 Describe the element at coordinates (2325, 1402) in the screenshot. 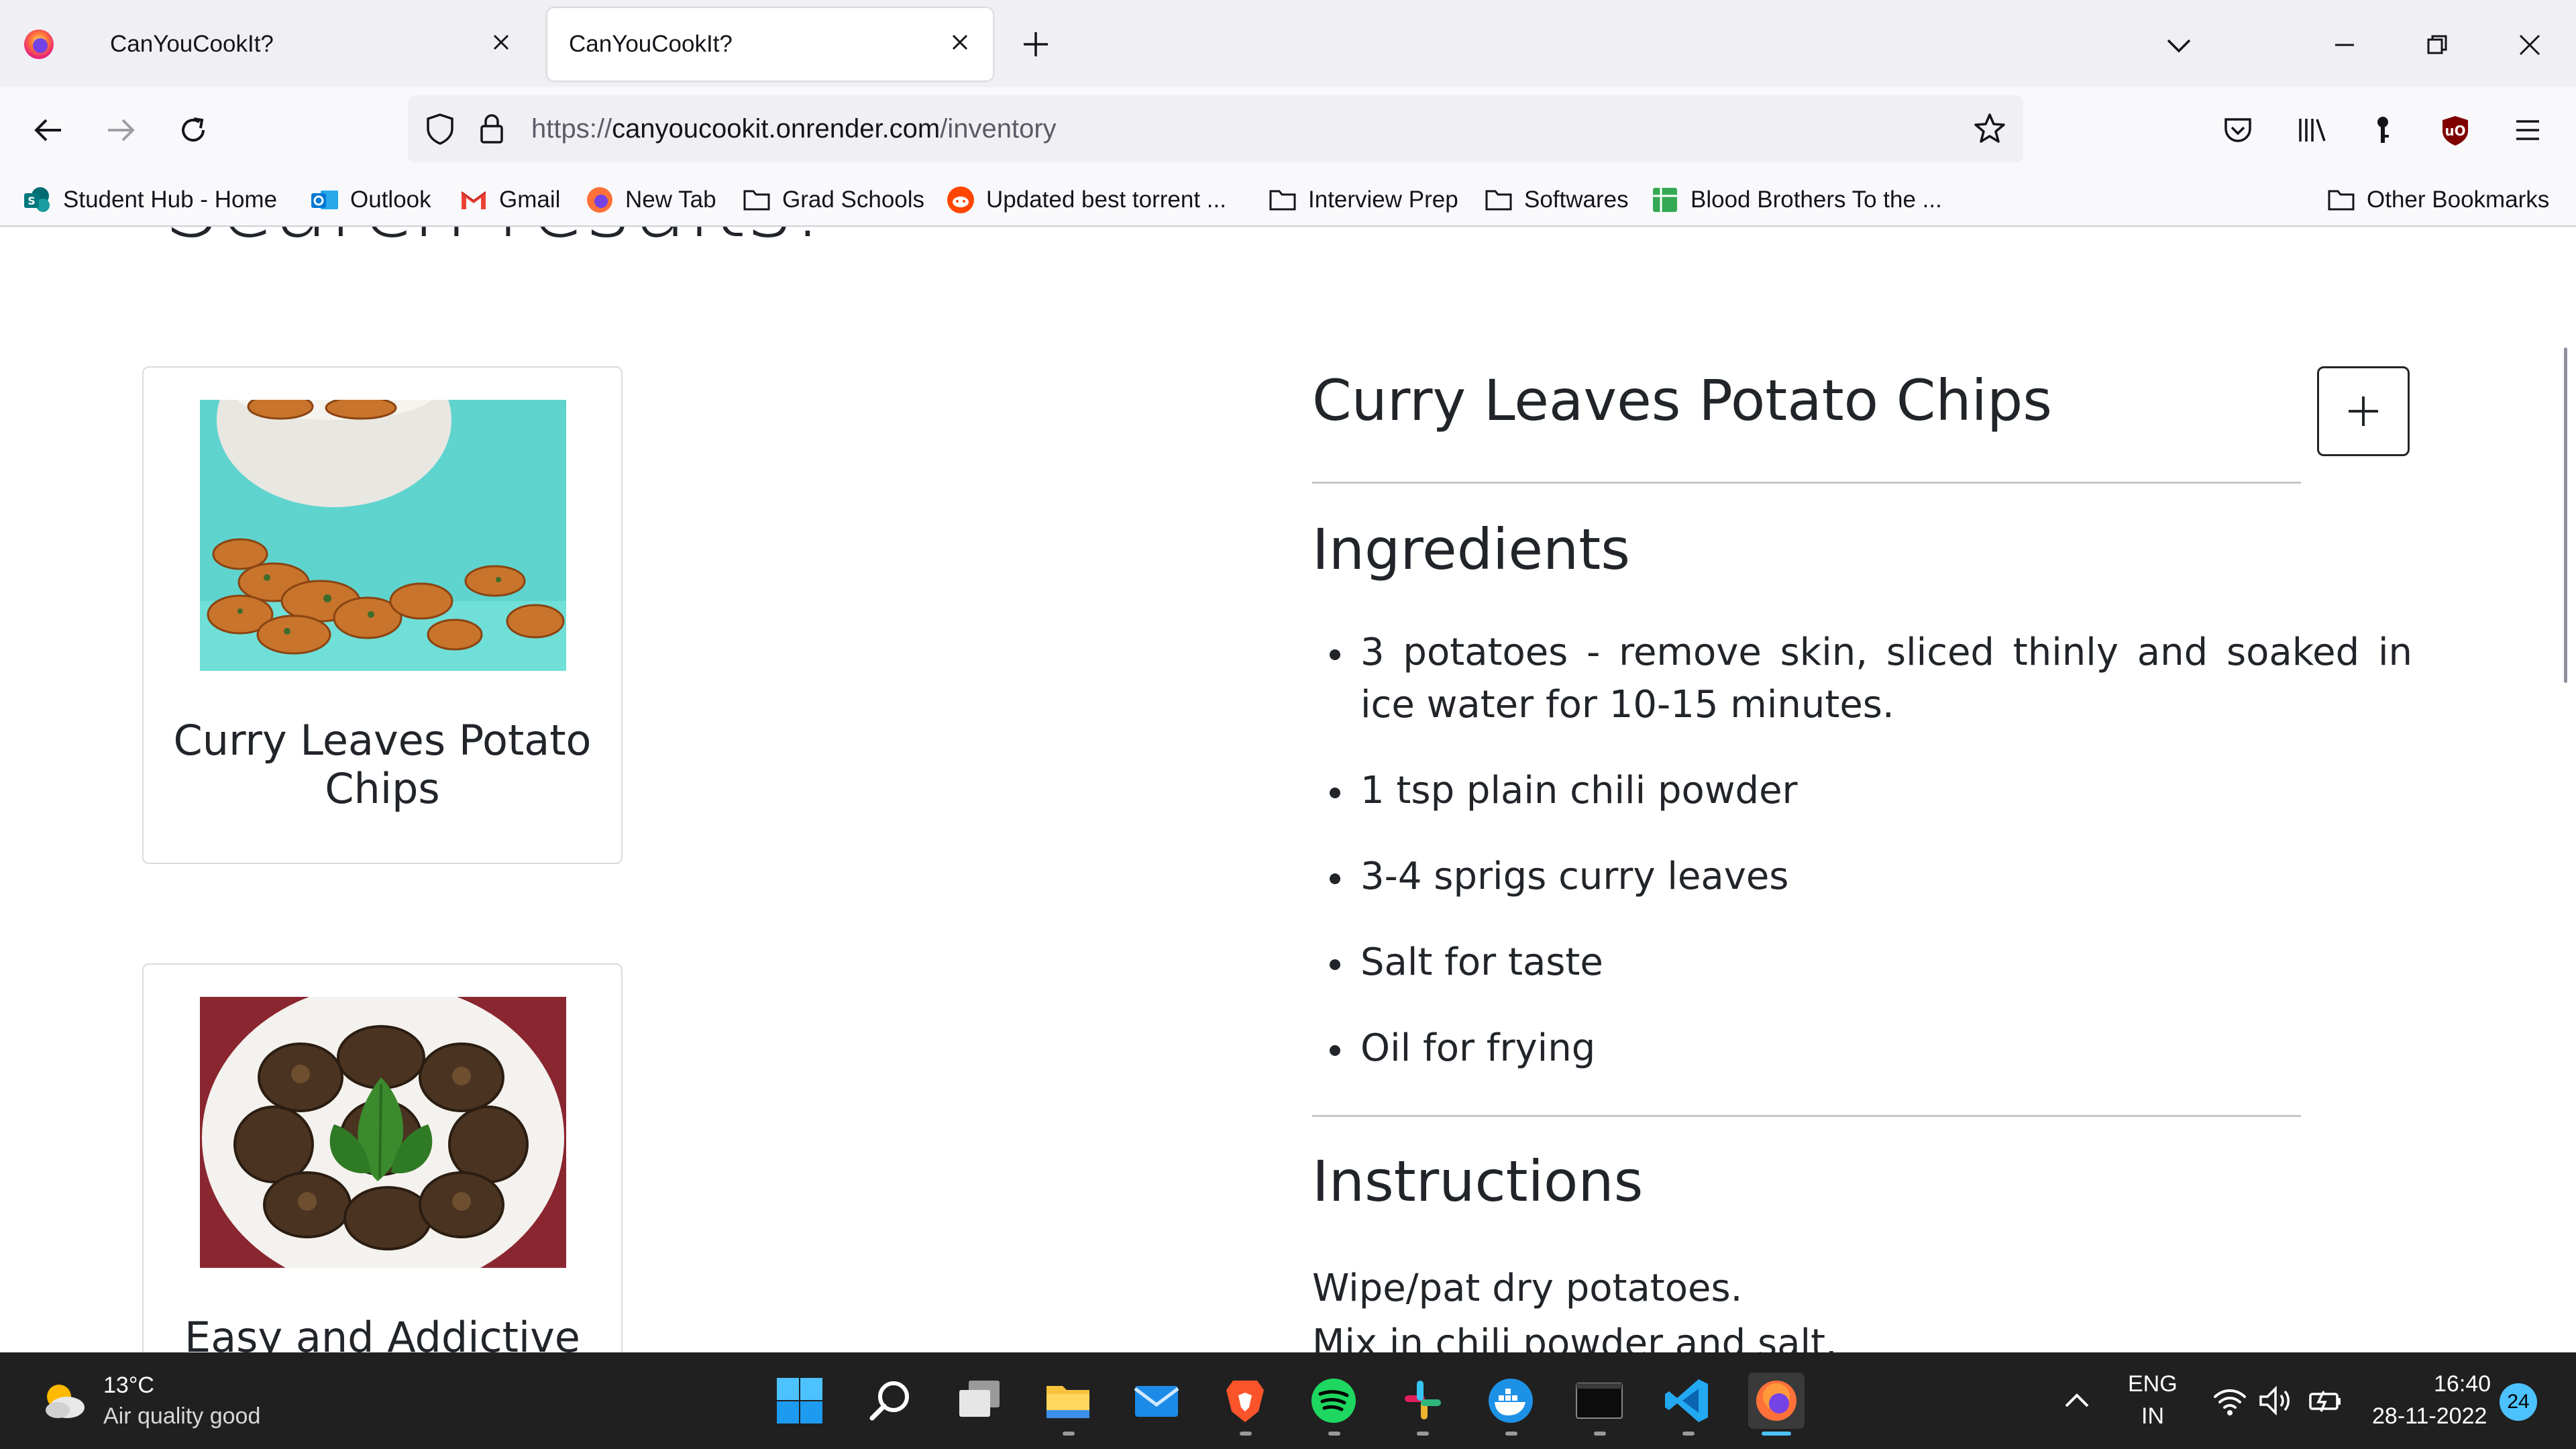

I see `battery-icon` at that location.